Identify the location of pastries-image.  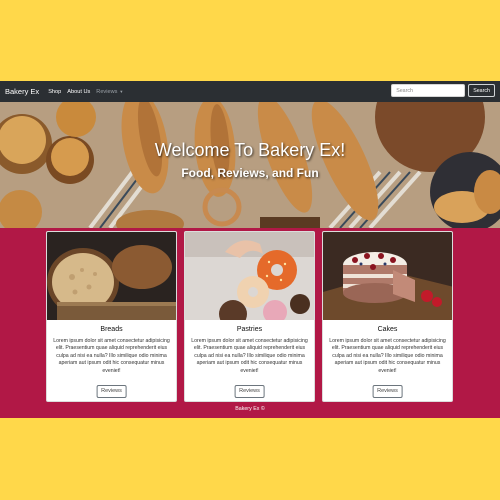
(249, 276).